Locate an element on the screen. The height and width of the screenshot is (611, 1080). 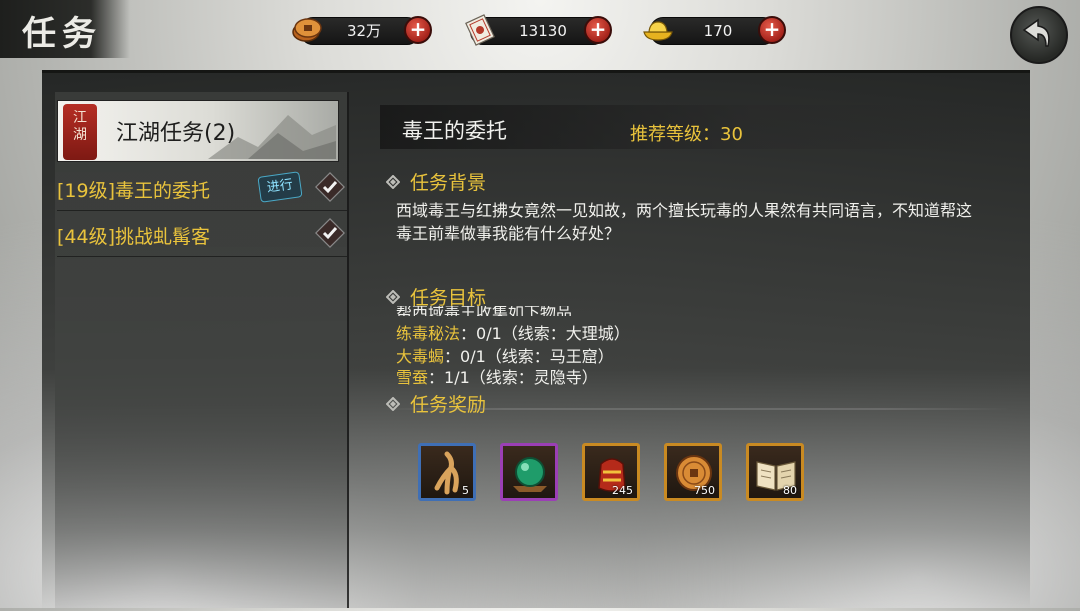
jade-orb-icon is located at coordinates (530, 474).